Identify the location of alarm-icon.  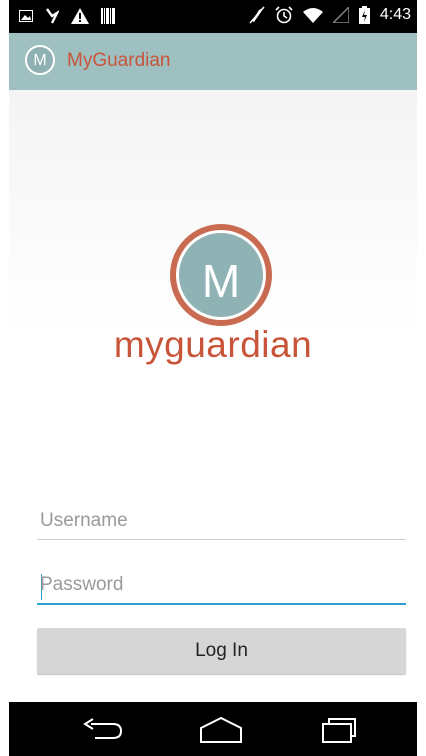
(284, 15).